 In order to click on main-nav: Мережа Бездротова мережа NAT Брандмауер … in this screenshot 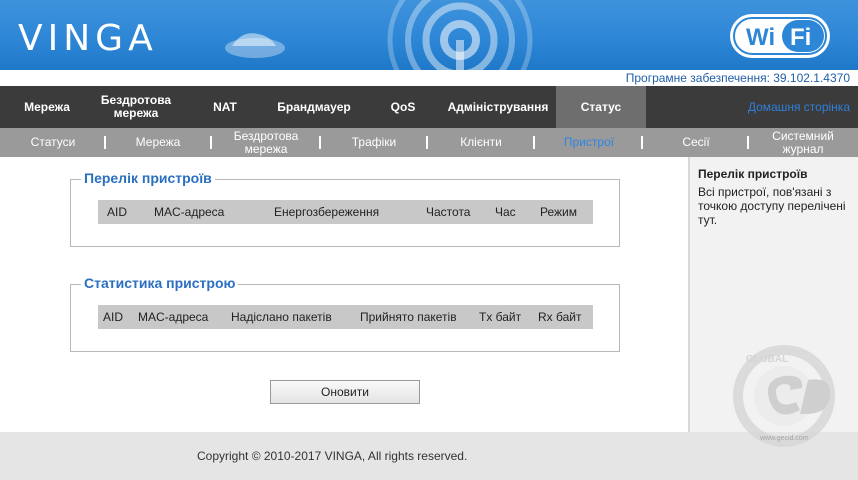, I will do `click(429, 107)`.